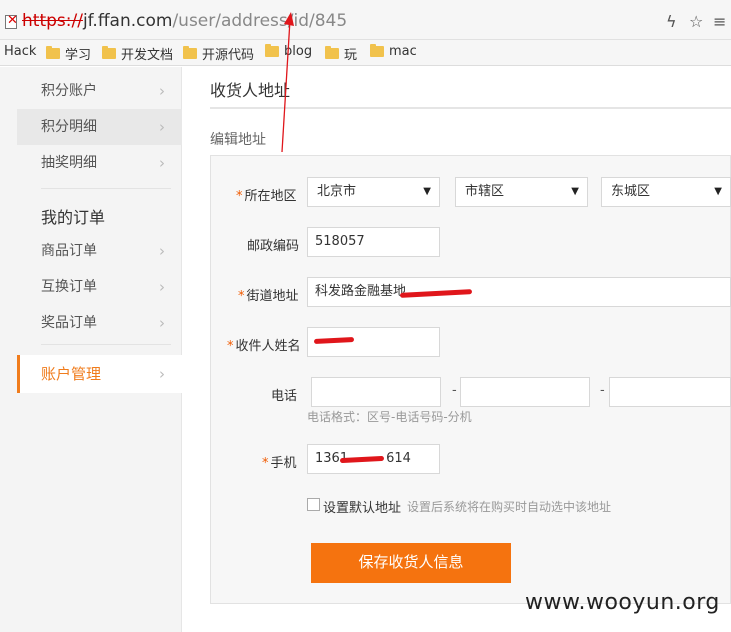 This screenshot has width=731, height=632. Describe the element at coordinates (398, 458) in the screenshot. I see `mobile-value-end: 614` at that location.